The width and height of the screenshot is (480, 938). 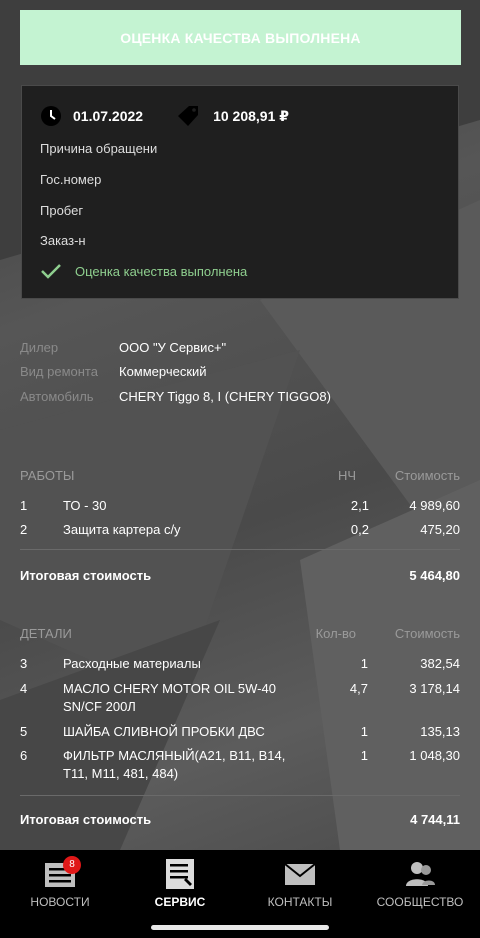 What do you see at coordinates (427, 633) in the screenshot?
I see `parts-cost-header: Стоимость` at bounding box center [427, 633].